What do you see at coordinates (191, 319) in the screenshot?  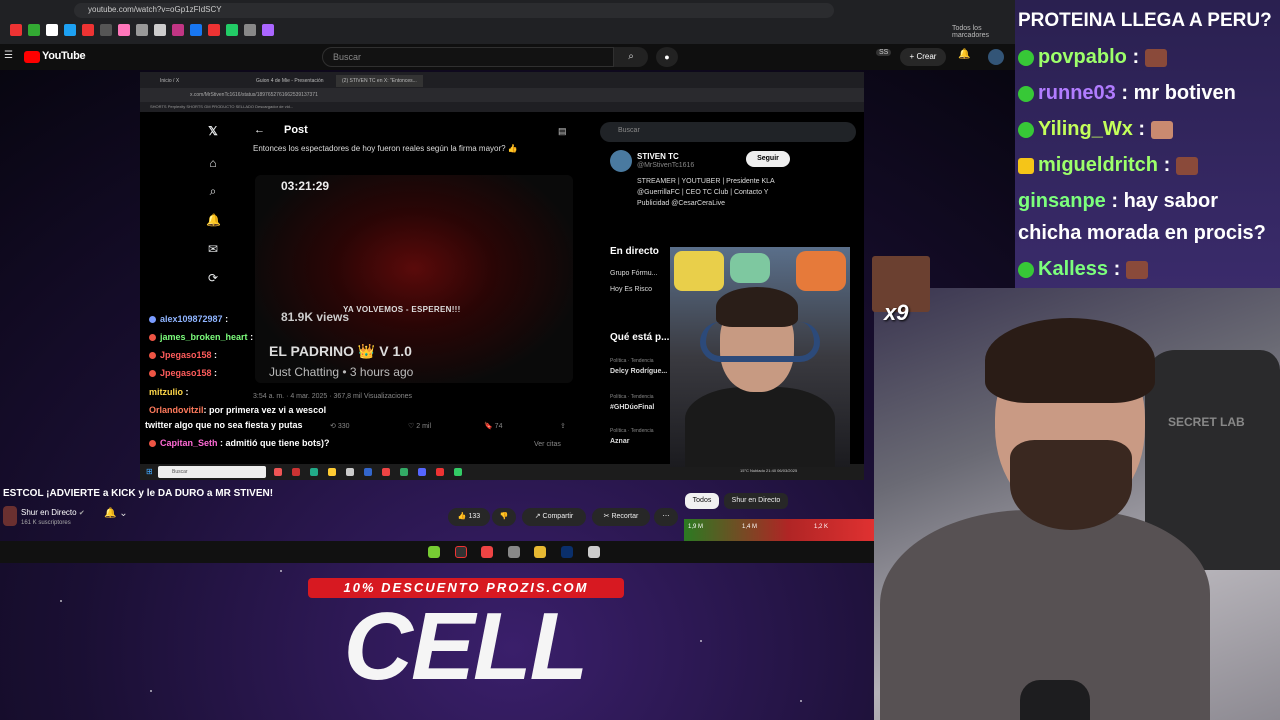 I see `chat-username: alex109872987` at bounding box center [191, 319].